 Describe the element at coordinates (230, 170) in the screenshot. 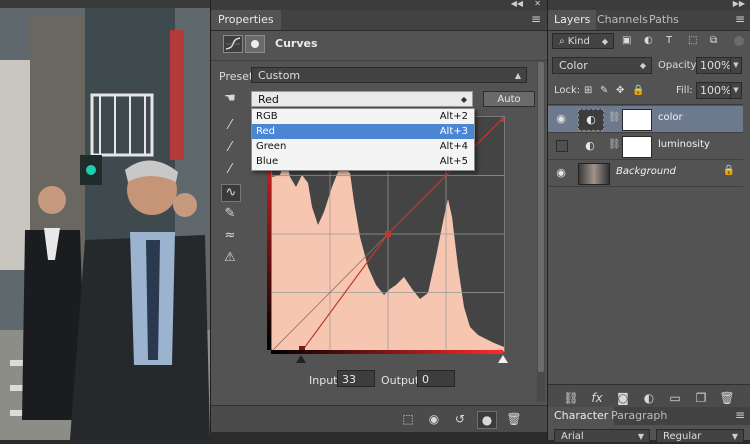

I see `eyedropper-white-icon: ⁄` at that location.